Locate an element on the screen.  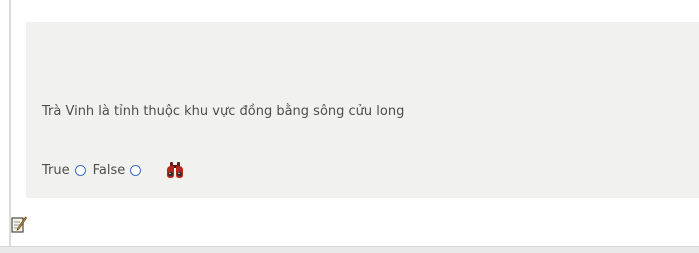
false-label: False is located at coordinates (109, 170).